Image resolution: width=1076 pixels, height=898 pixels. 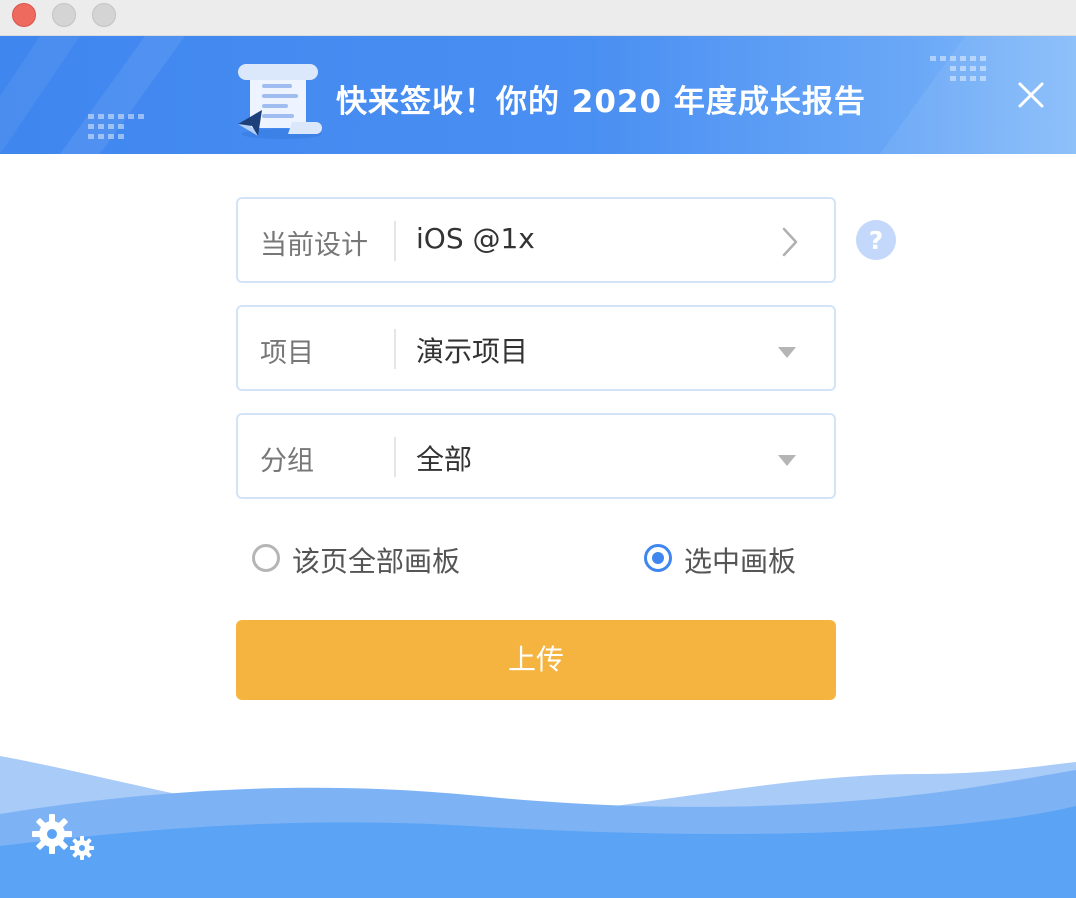 What do you see at coordinates (280, 101) in the screenshot?
I see `report-scroll-icon` at bounding box center [280, 101].